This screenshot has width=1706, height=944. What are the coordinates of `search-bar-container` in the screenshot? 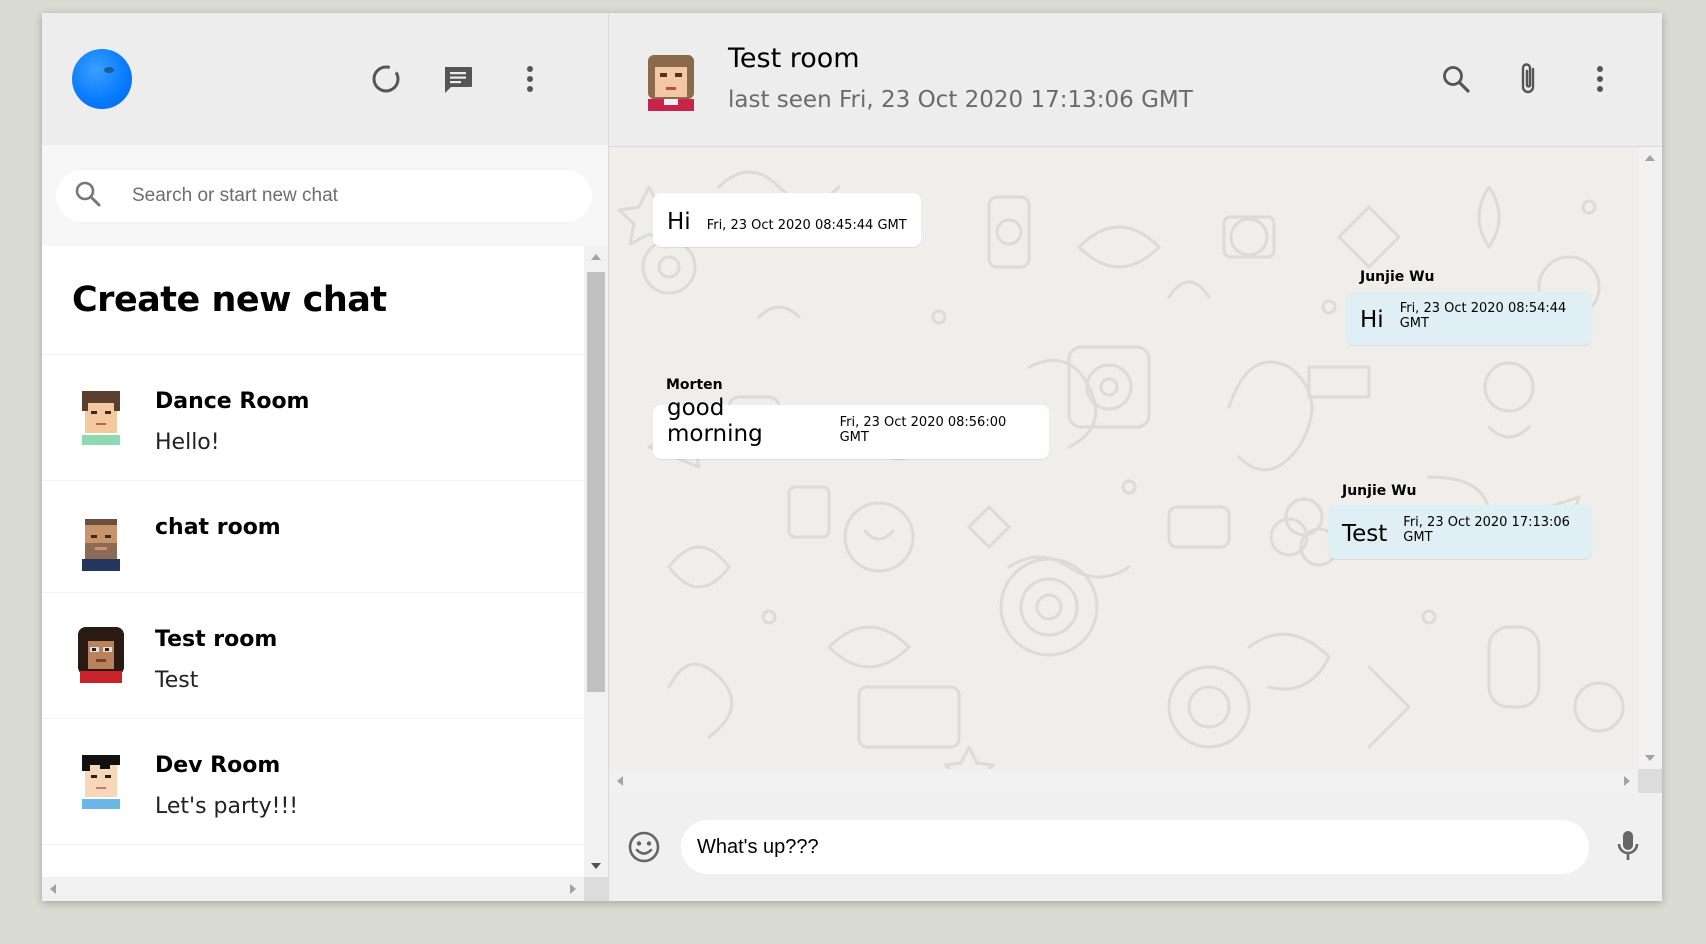 It's located at (325, 195).